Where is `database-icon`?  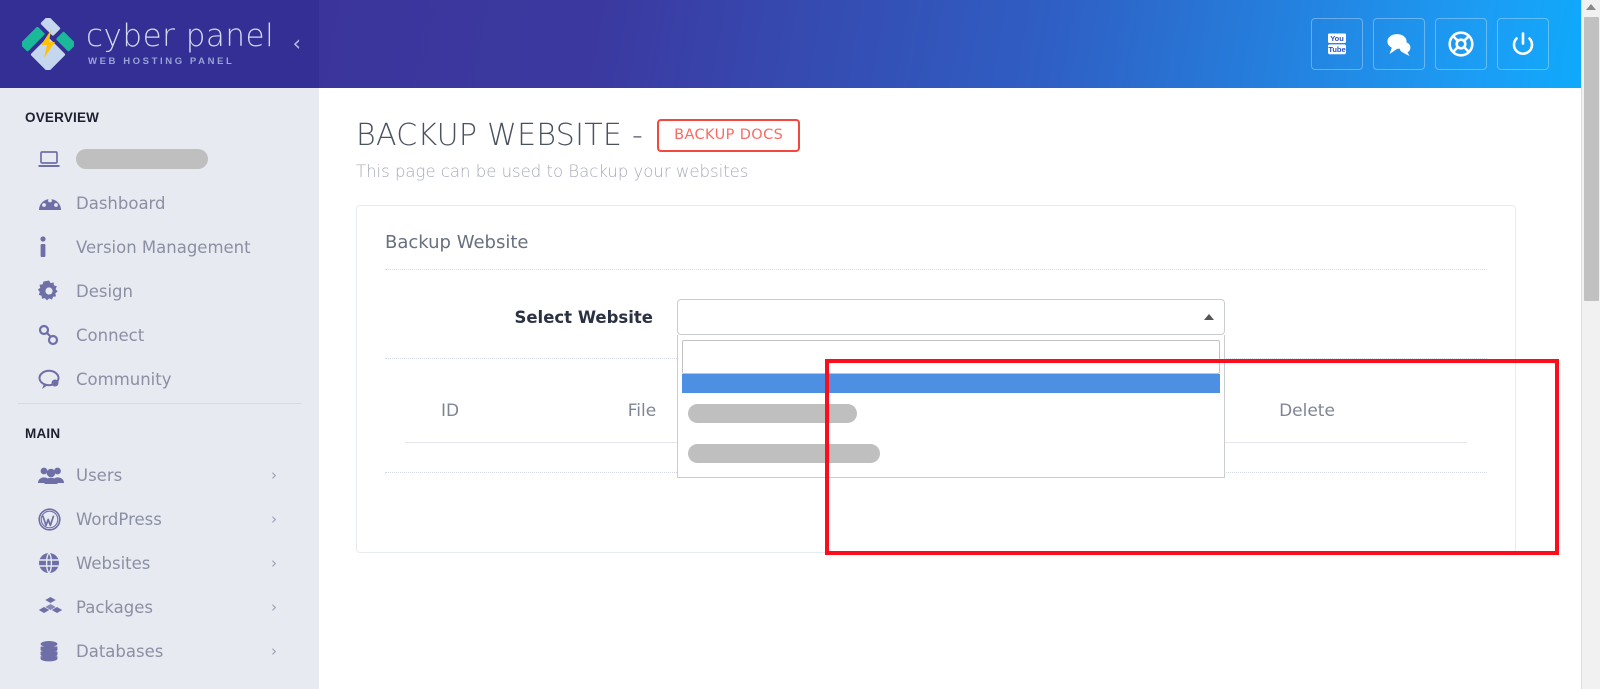
database-icon is located at coordinates (53, 651).